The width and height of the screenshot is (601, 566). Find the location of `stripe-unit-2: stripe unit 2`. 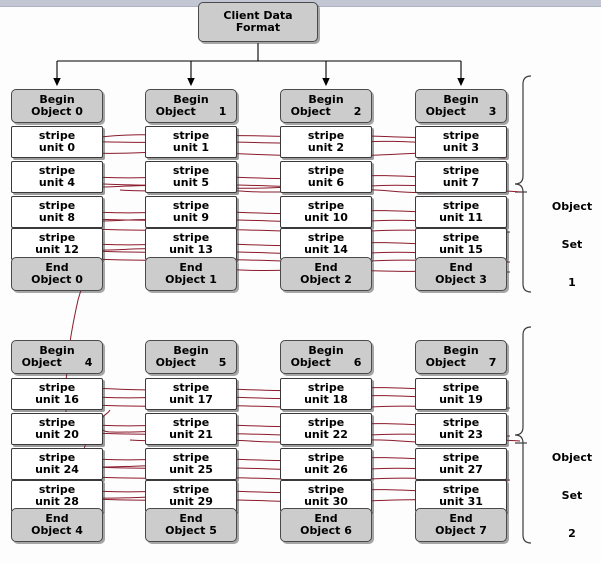

stripe-unit-2: stripe unit 2 is located at coordinates (326, 142).